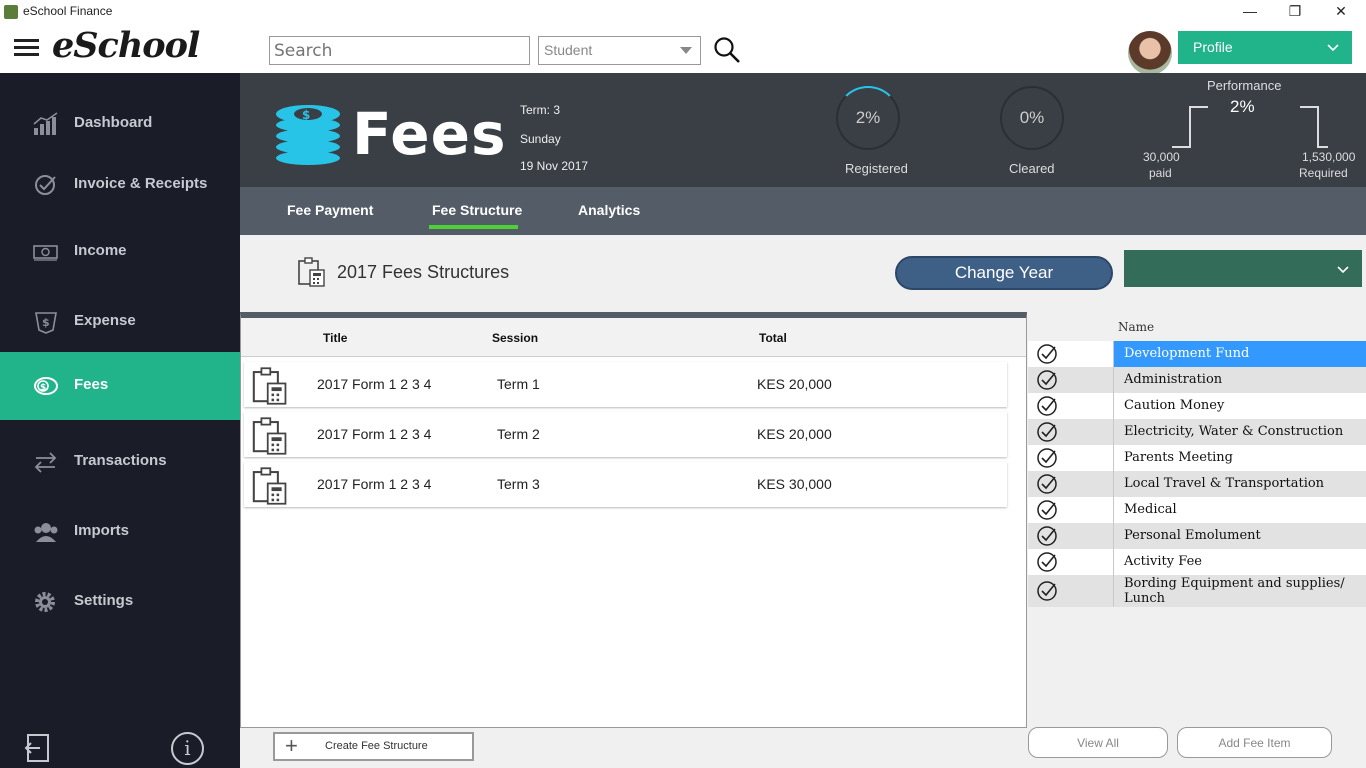 The height and width of the screenshot is (768, 1366). I want to click on sidebar-item-transactions: Transactions, so click(120, 462).